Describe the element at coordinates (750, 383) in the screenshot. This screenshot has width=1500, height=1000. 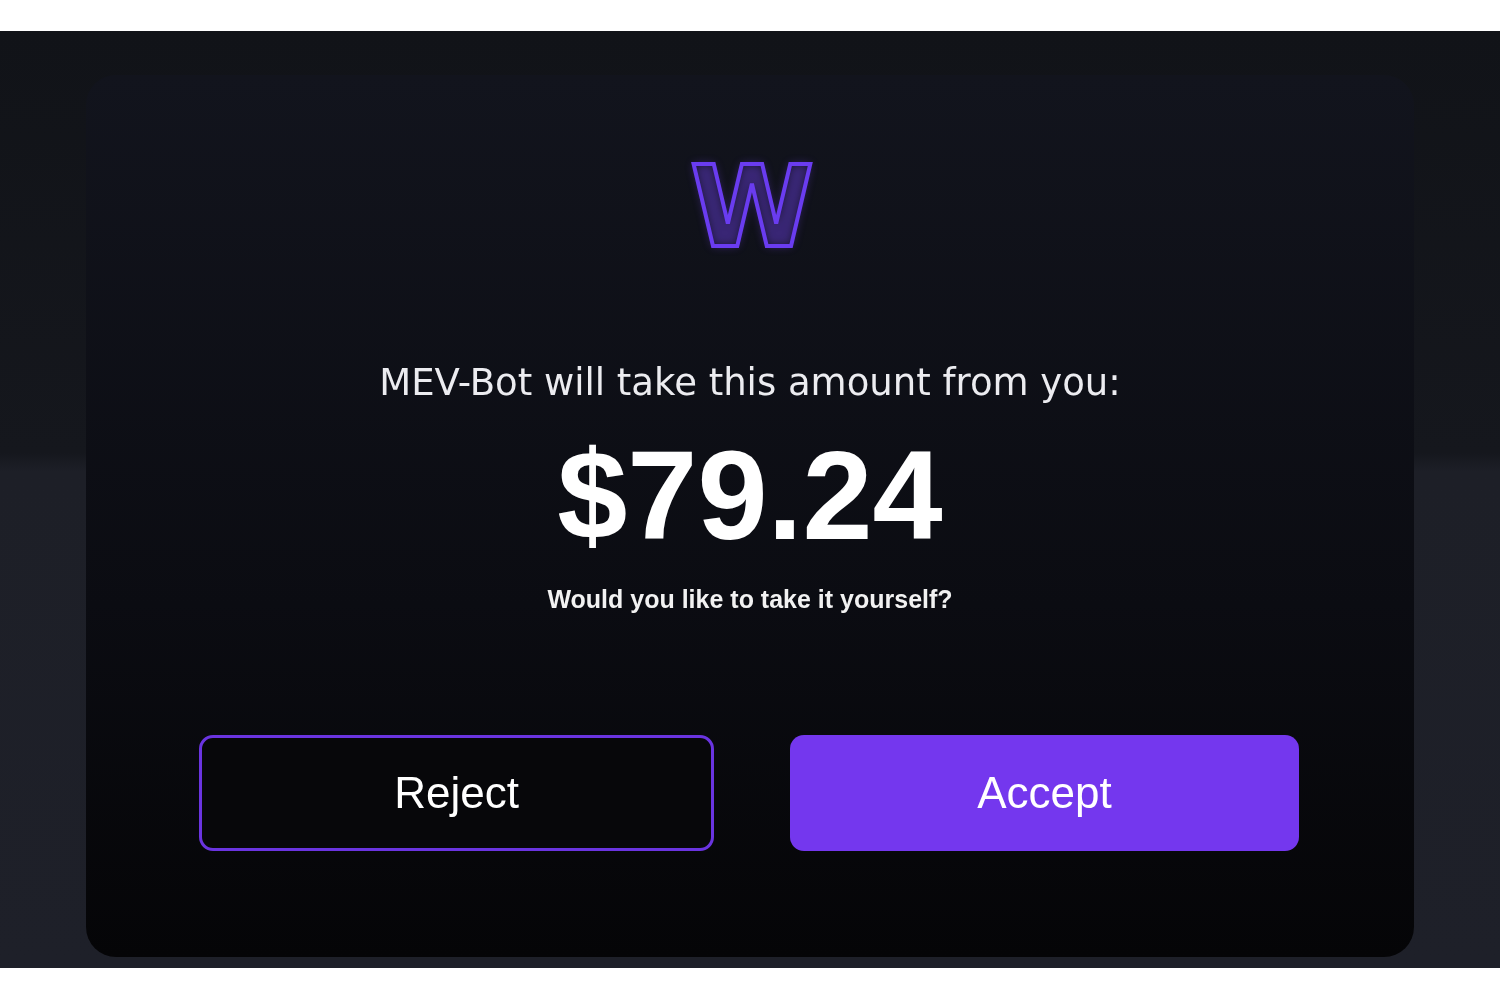
I see `message-text: MEV-Bot will take this amount from you:` at that location.